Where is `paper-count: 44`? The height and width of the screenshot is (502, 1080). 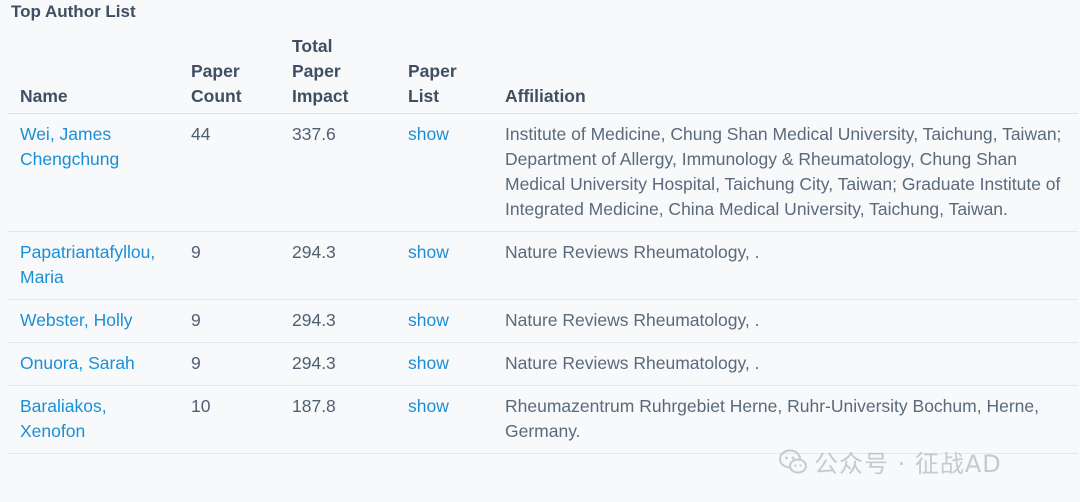
paper-count: 44 is located at coordinates (229, 172).